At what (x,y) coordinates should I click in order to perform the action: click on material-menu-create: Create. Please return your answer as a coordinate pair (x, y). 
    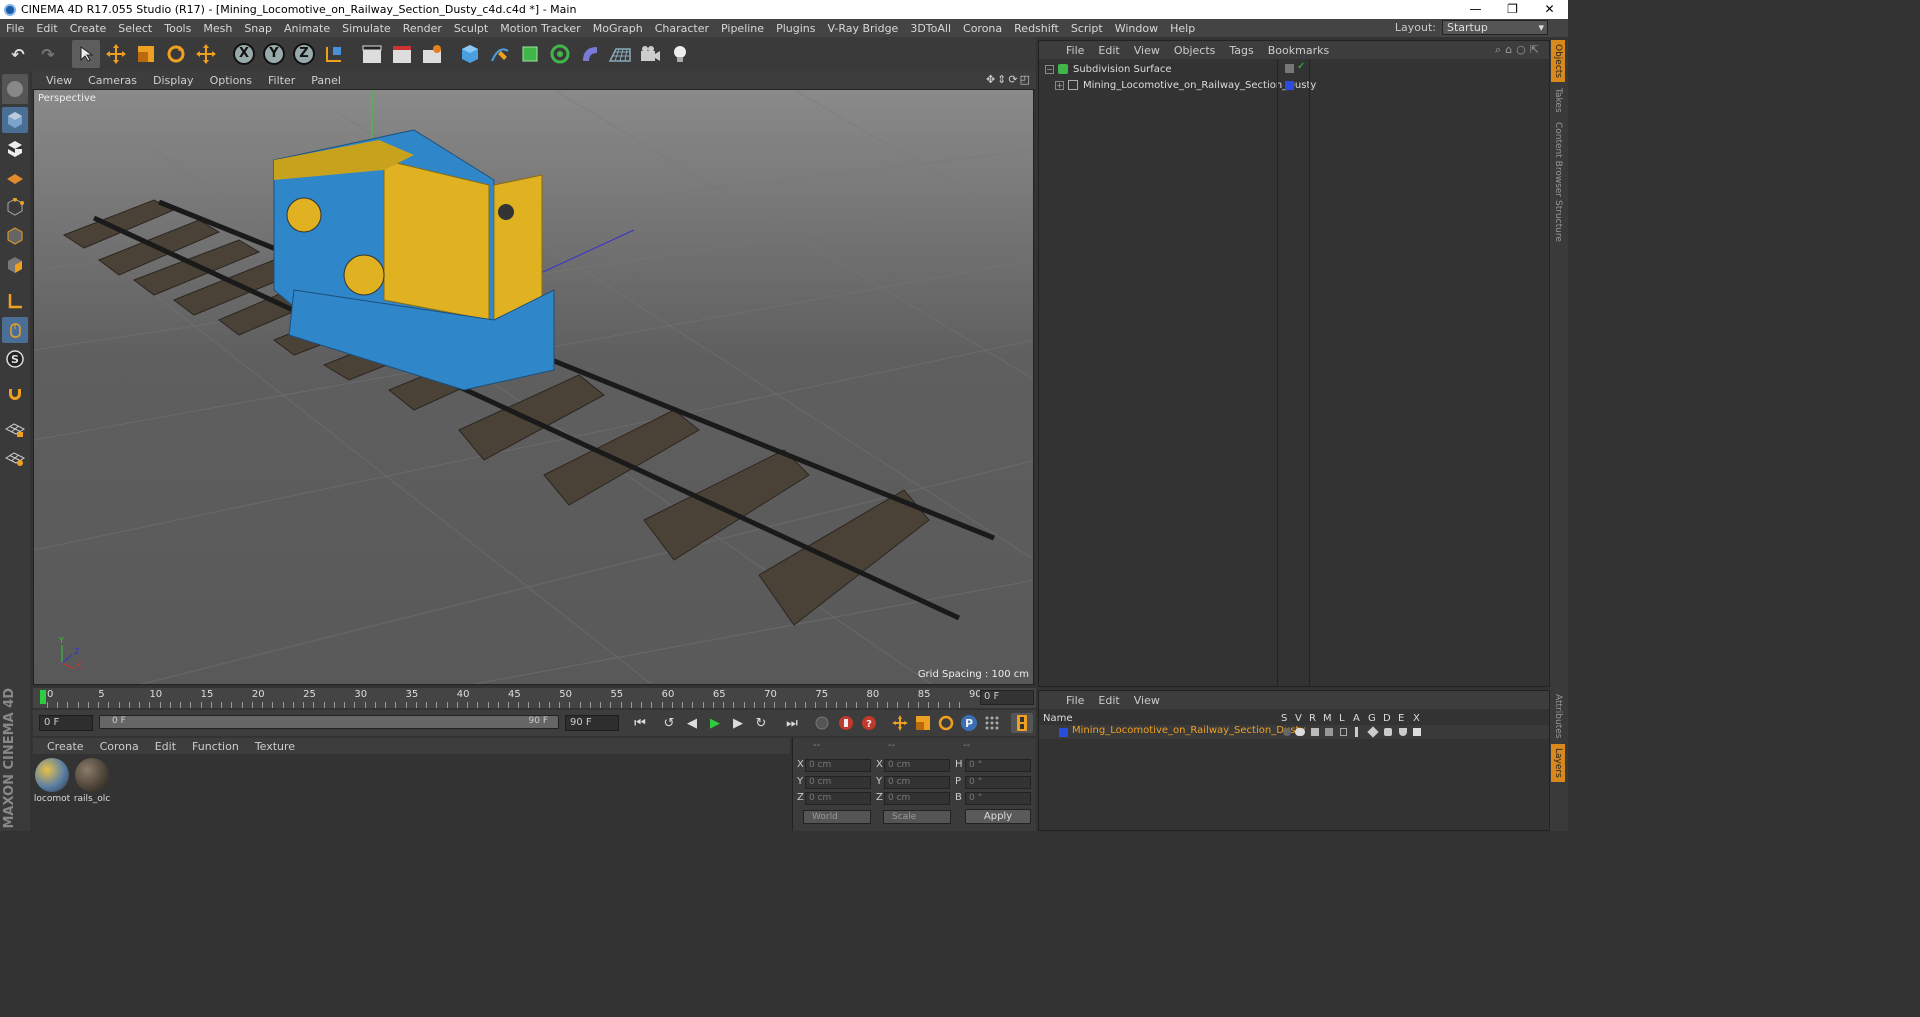
    Looking at the image, I should click on (65, 746).